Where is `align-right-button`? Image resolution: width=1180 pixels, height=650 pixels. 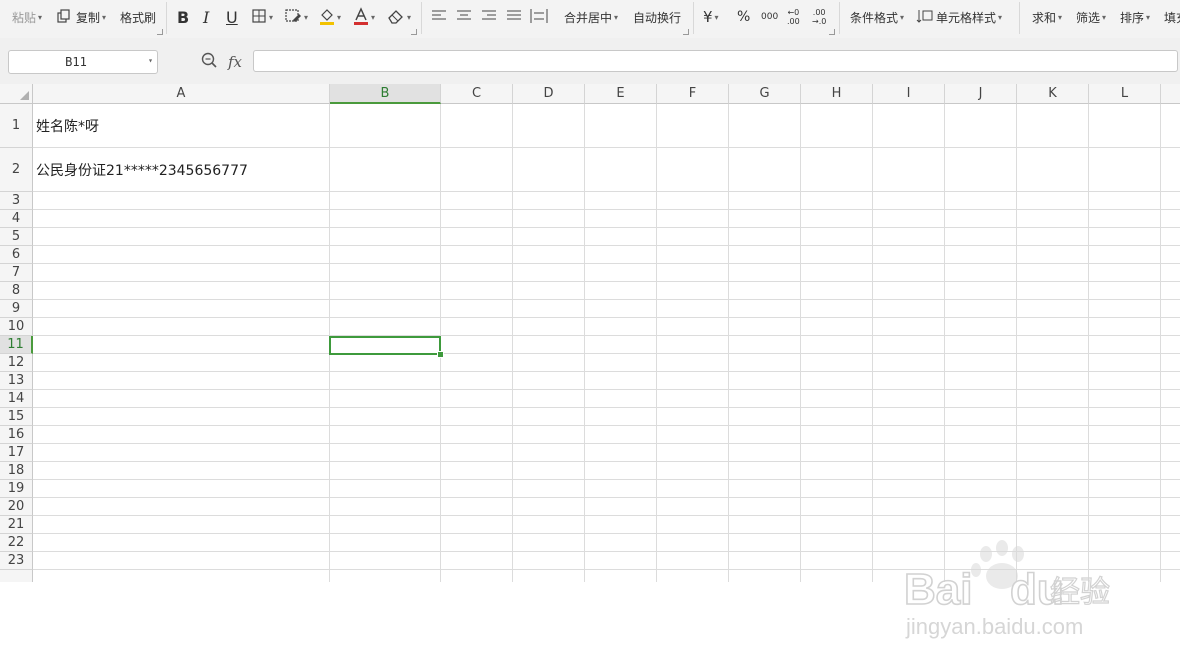
align-right-button is located at coordinates (489, 17).